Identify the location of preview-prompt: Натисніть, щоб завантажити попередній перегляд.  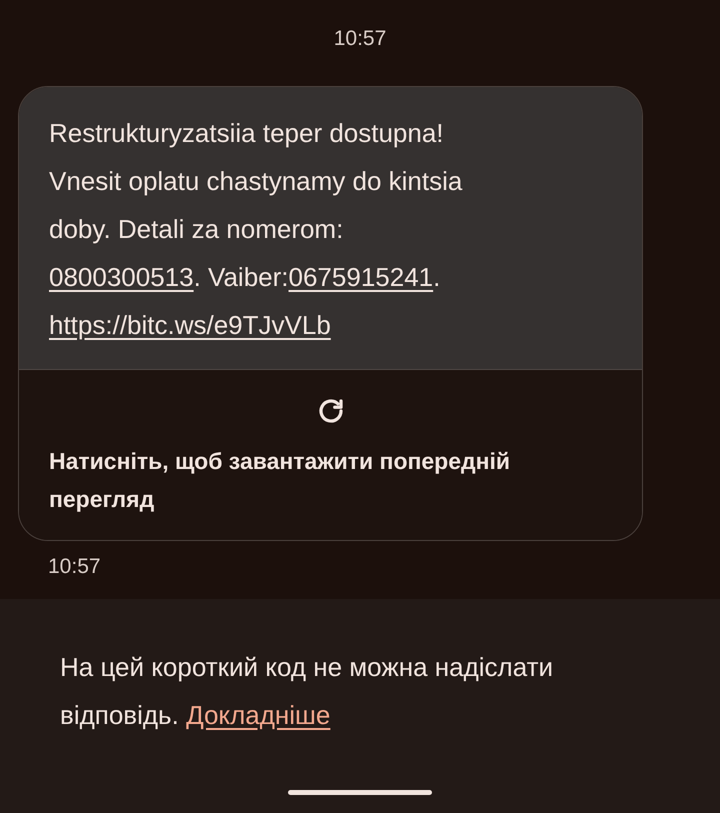
(280, 480).